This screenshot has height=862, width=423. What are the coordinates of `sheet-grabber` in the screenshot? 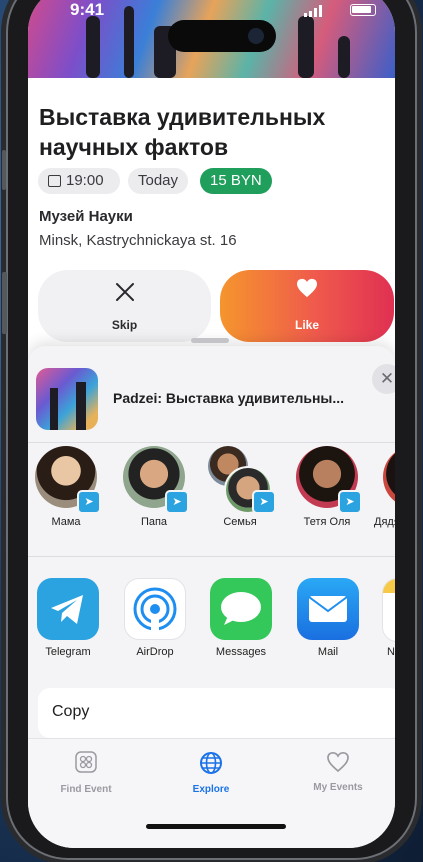 It's located at (210, 340).